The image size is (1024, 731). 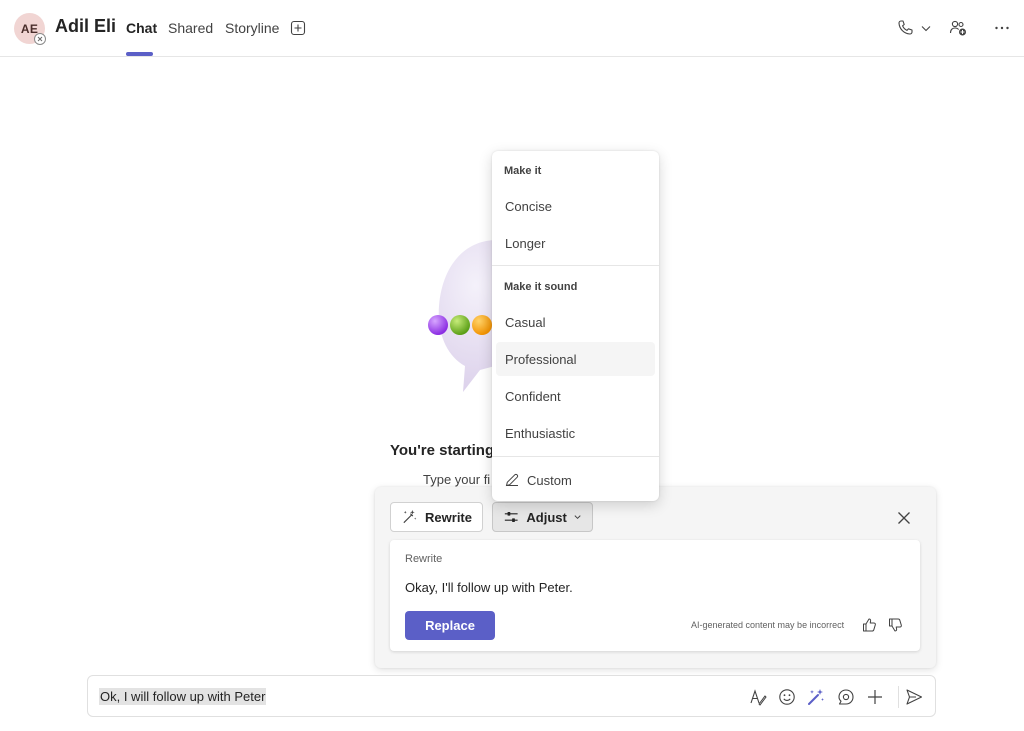 What do you see at coordinates (958, 28) in the screenshot?
I see `people-add-icon` at bounding box center [958, 28].